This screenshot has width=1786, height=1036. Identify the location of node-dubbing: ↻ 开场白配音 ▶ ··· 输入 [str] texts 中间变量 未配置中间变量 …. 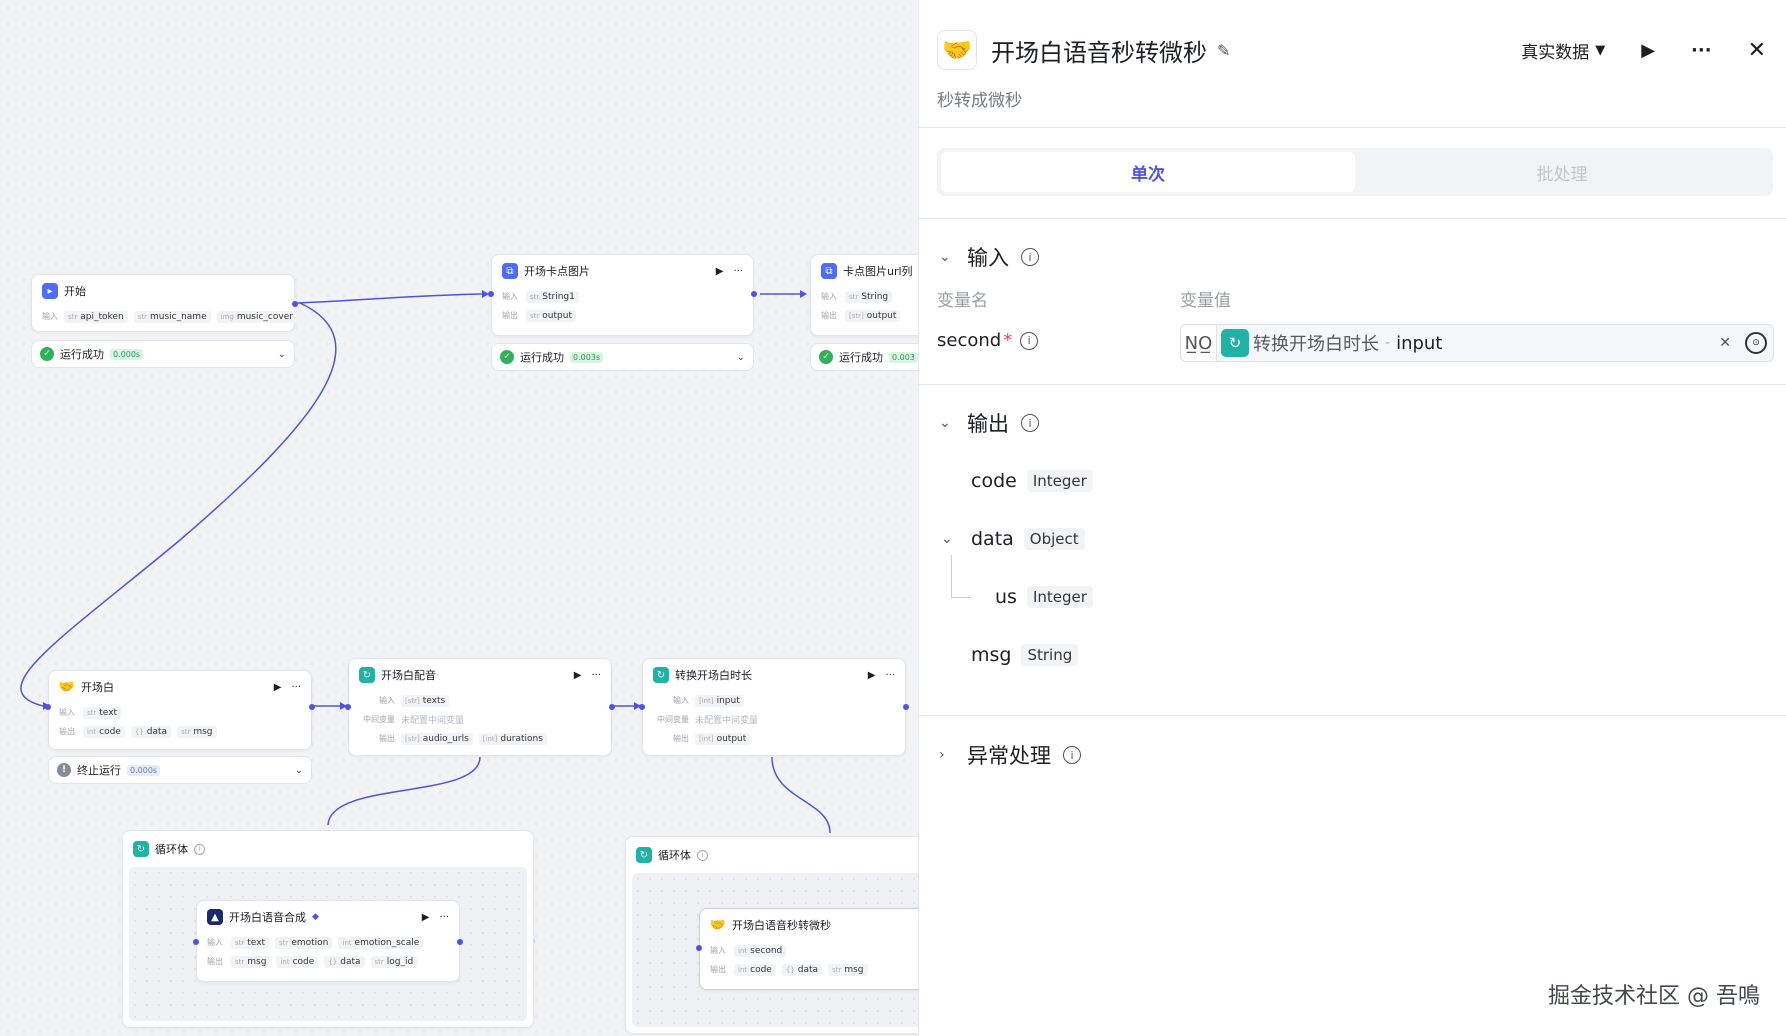
(480, 707).